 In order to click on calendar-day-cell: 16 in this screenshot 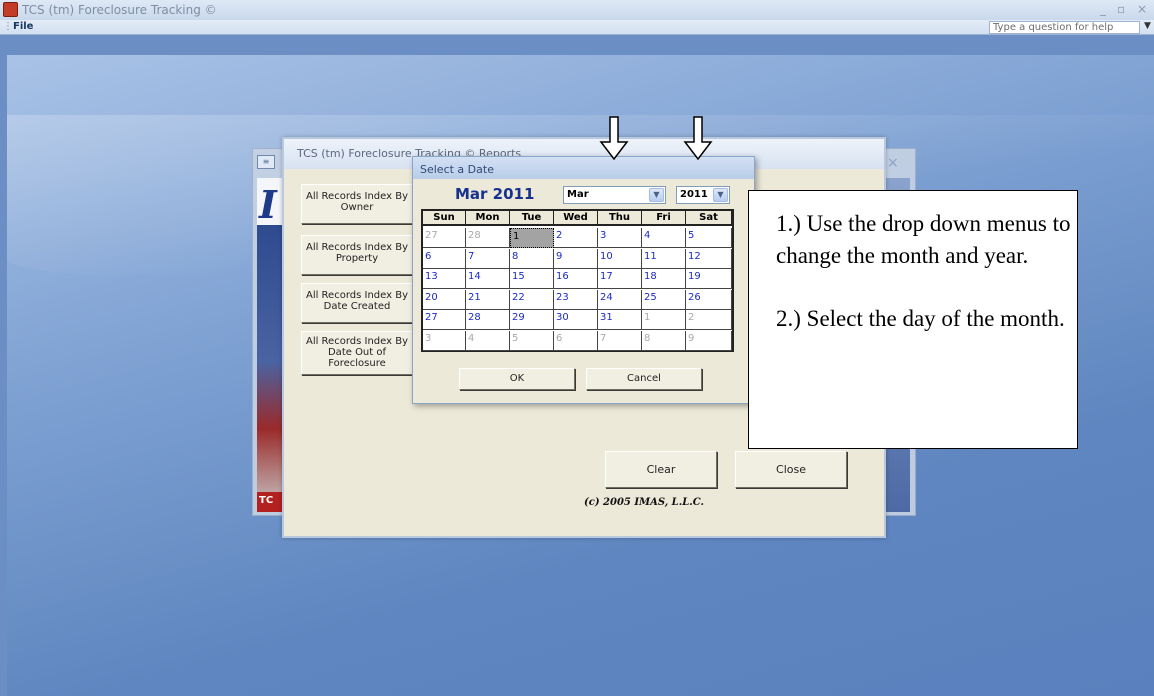, I will do `click(576, 279)`.